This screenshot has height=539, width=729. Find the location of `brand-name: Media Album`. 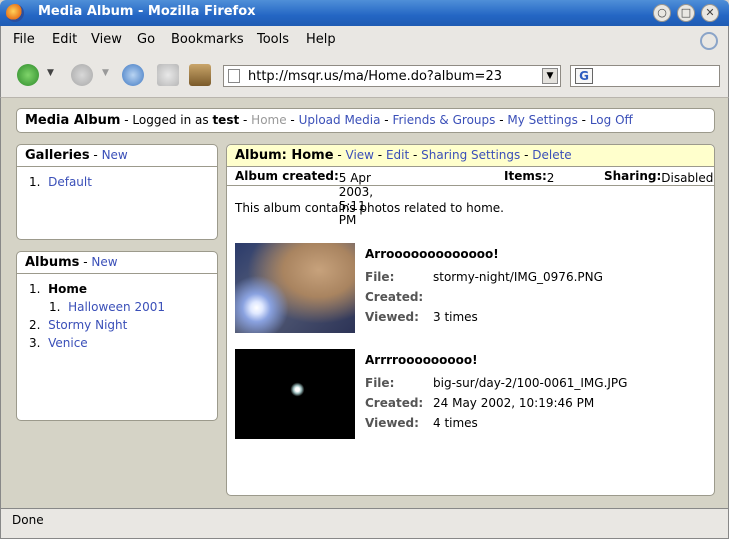

brand-name: Media Album is located at coordinates (73, 120).